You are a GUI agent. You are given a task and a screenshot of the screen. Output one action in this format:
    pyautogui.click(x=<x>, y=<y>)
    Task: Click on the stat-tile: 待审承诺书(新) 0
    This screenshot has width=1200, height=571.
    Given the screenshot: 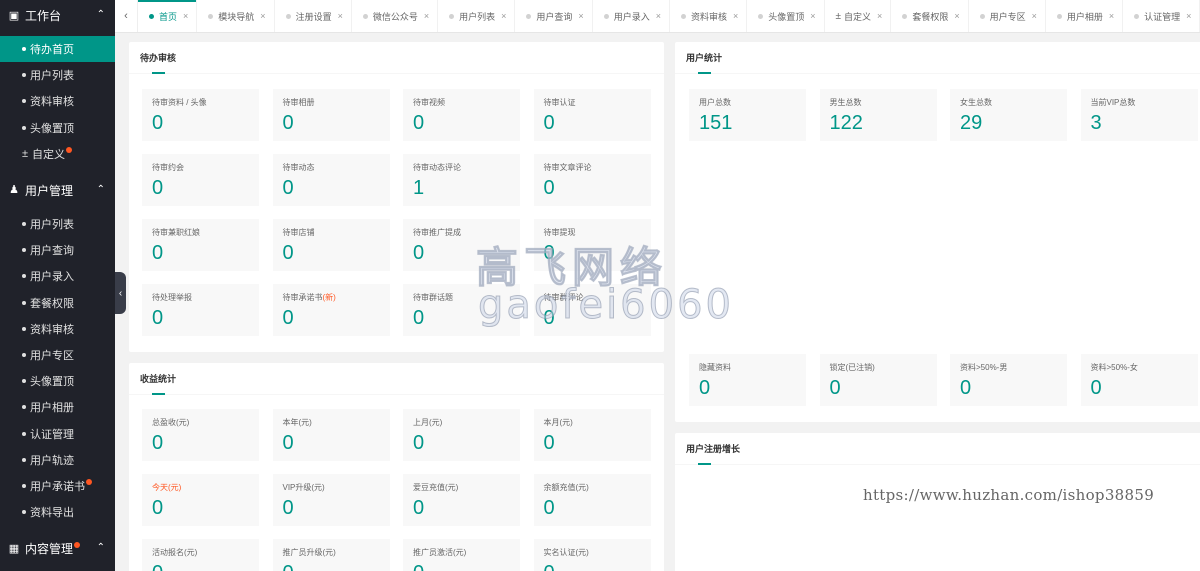 What is the action you would take?
    pyautogui.click(x=331, y=310)
    